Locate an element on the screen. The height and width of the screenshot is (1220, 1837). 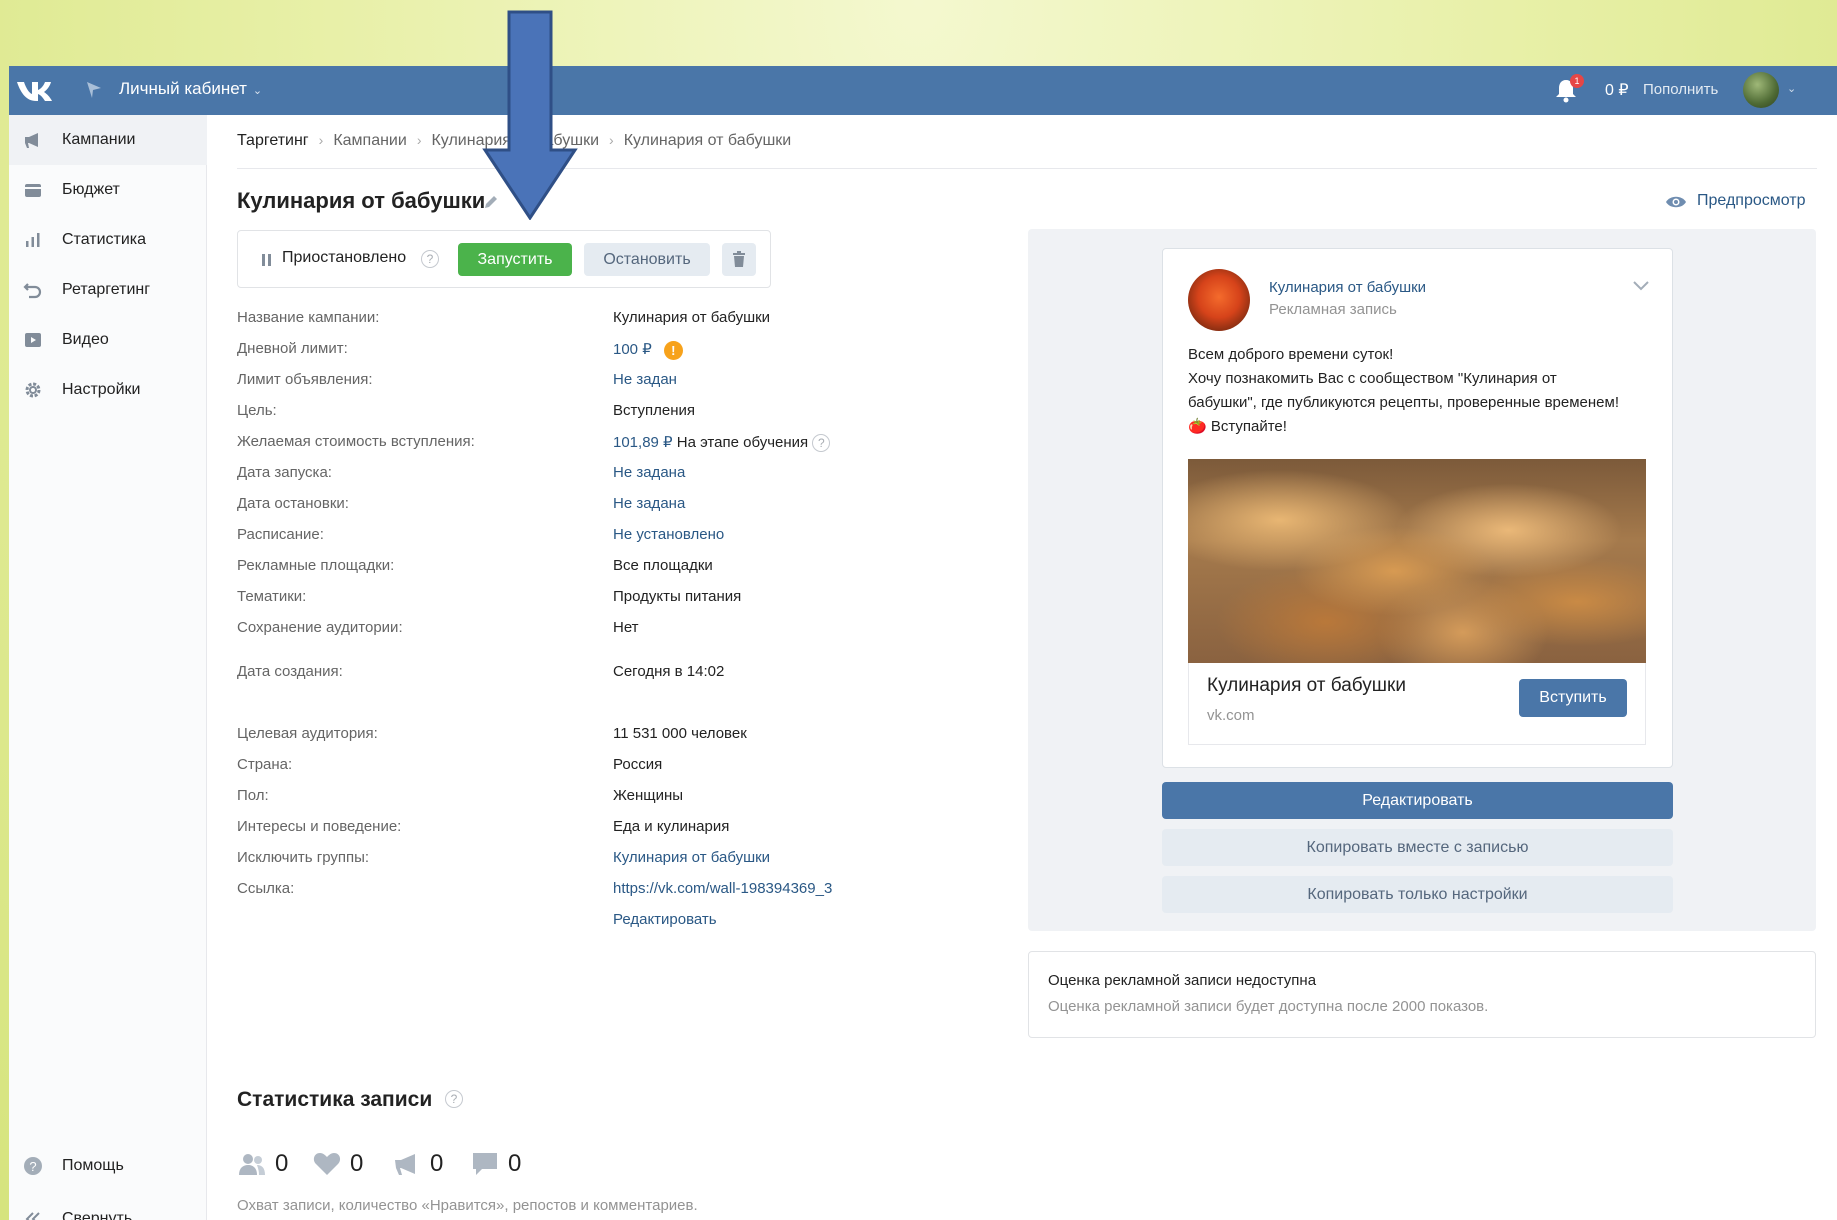
property-value: 11 531 000 человек is located at coordinates (680, 733).